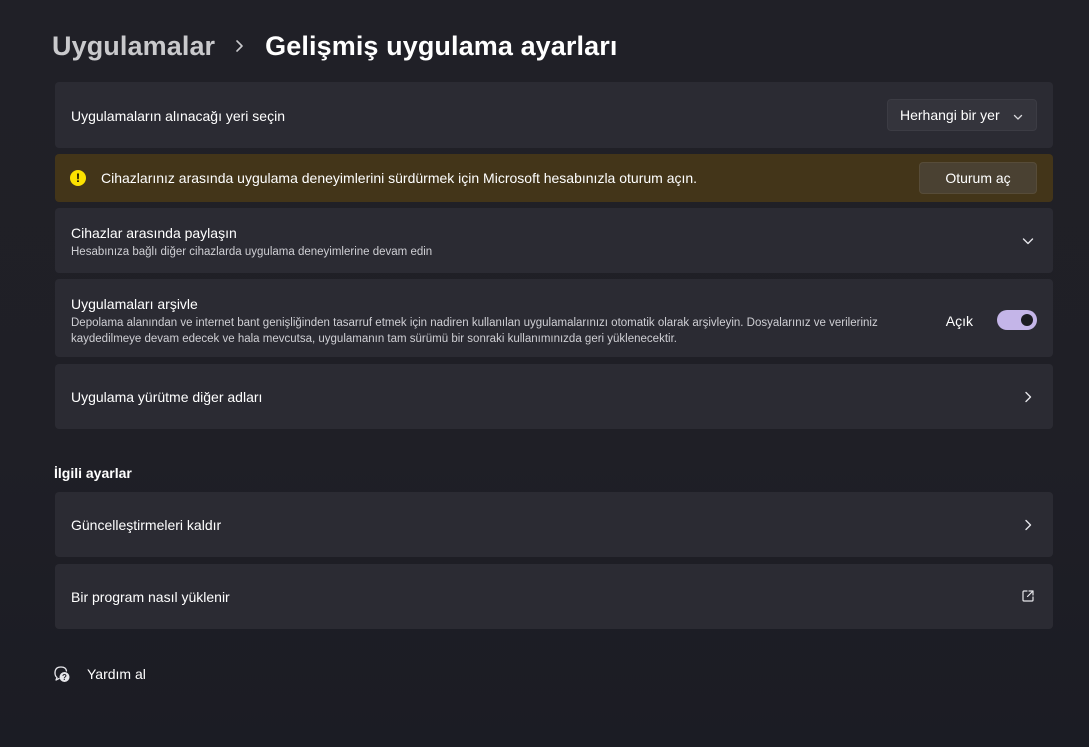  What do you see at coordinates (154, 233) in the screenshot?
I see `share-title: Cihazlar arasında paylaşın` at bounding box center [154, 233].